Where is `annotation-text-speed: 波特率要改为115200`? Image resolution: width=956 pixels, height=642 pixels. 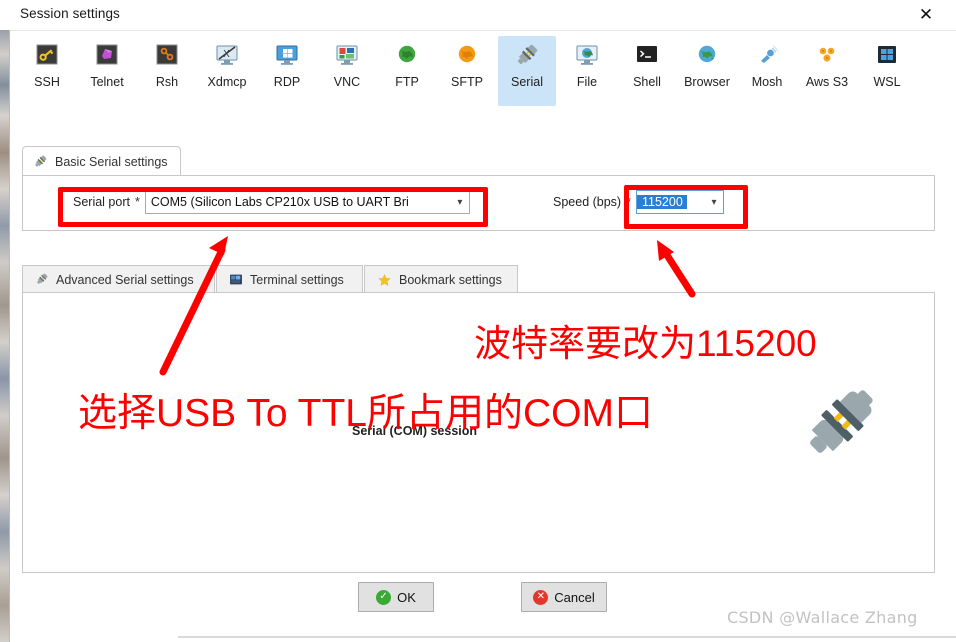
annotation-text-speed: 波特率要改为115200 is located at coordinates (645, 343).